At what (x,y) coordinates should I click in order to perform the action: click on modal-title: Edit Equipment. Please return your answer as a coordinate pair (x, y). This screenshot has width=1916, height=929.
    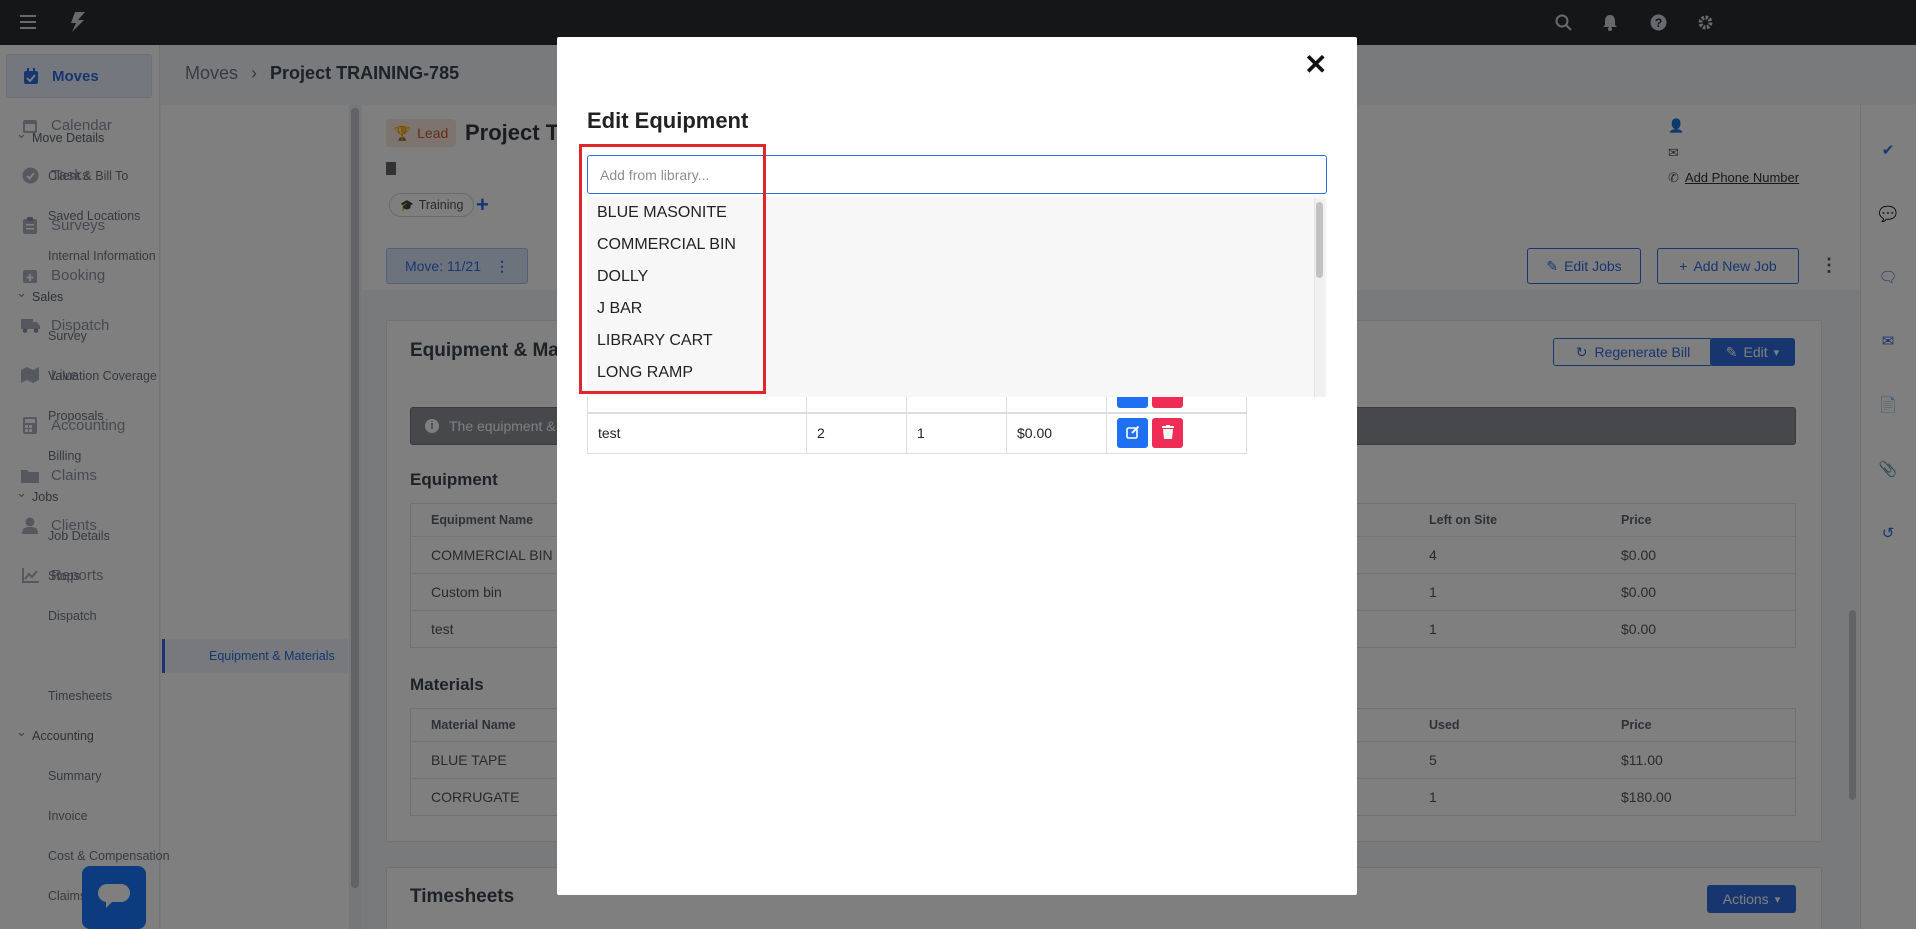
    Looking at the image, I should click on (668, 120).